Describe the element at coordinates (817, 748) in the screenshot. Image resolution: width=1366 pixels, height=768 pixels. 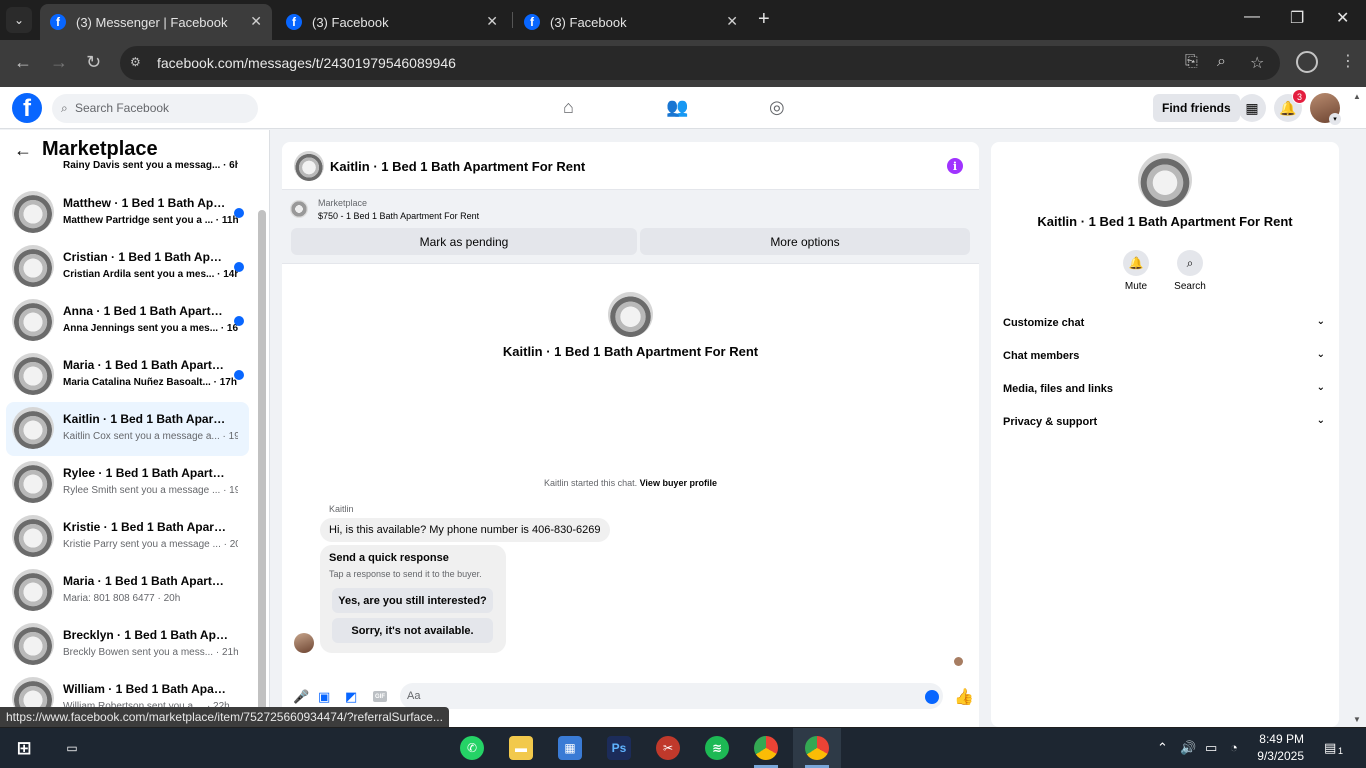
I see `chrome-profile-icon` at that location.